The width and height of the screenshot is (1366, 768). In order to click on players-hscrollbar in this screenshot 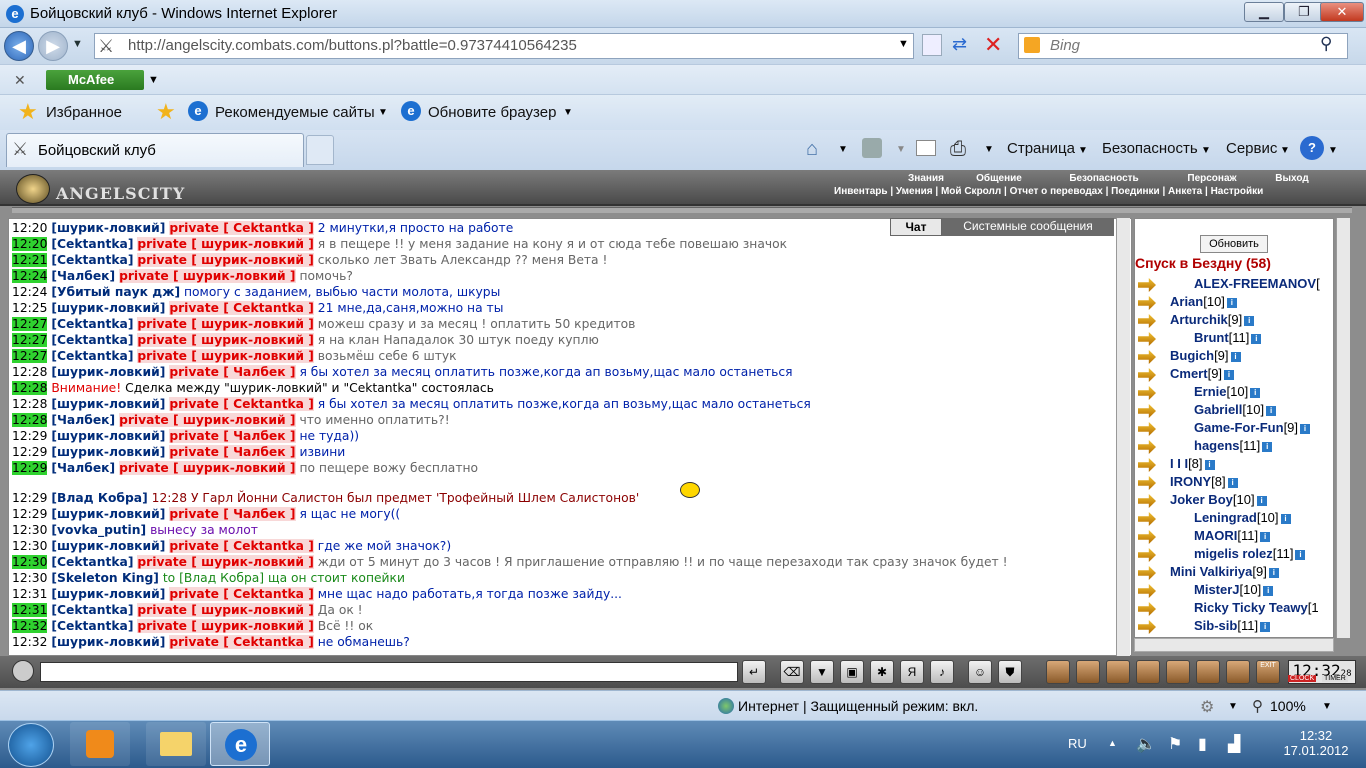, I will do `click(1234, 645)`.